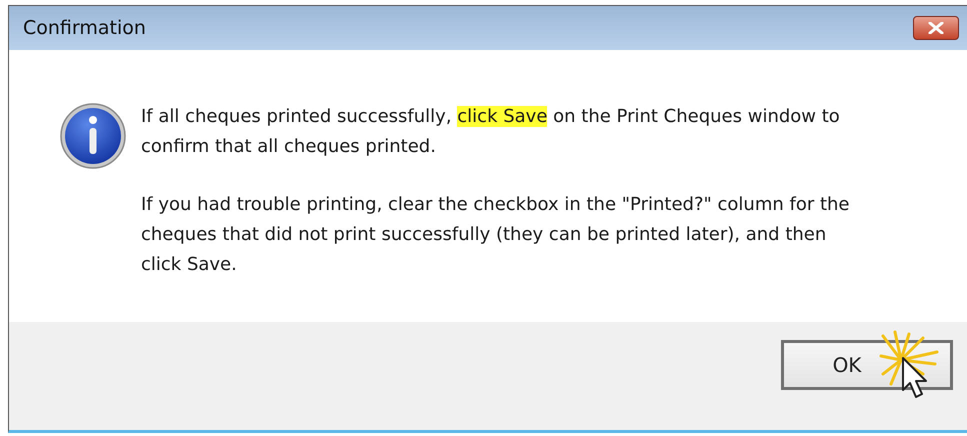 The image size is (967, 436). I want to click on window-title: Confirmation, so click(84, 28).